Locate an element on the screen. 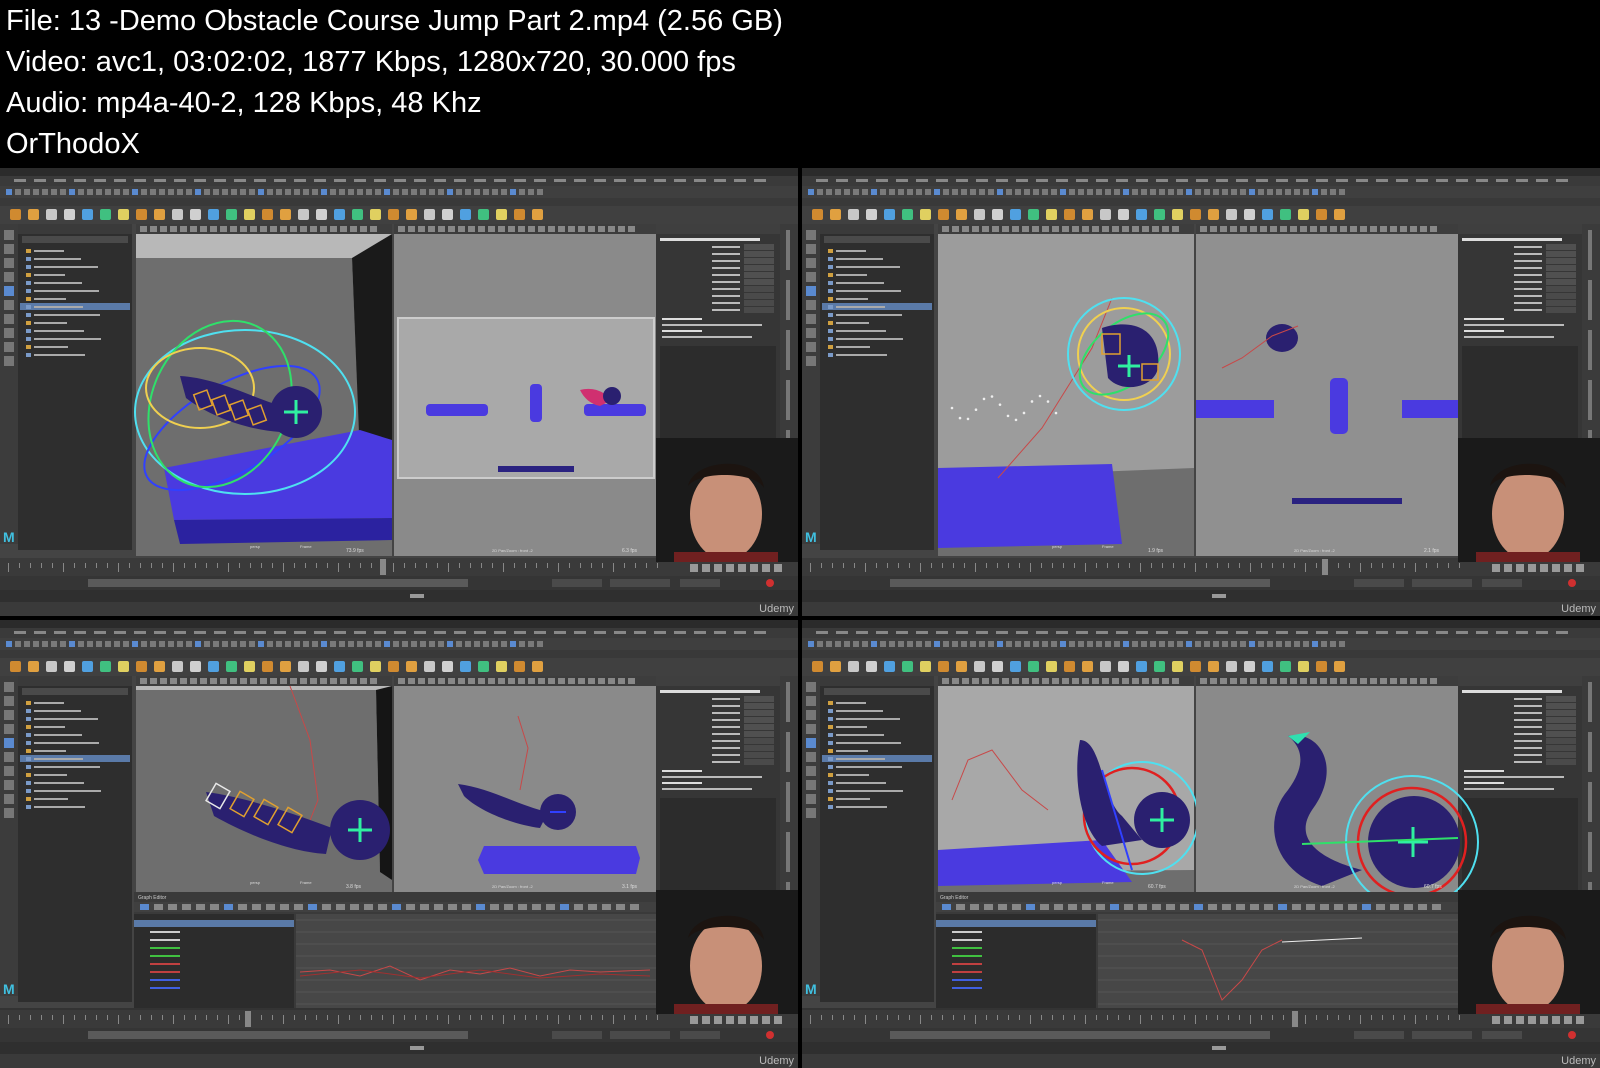  fps-dropdown is located at coordinates (700, 1035).